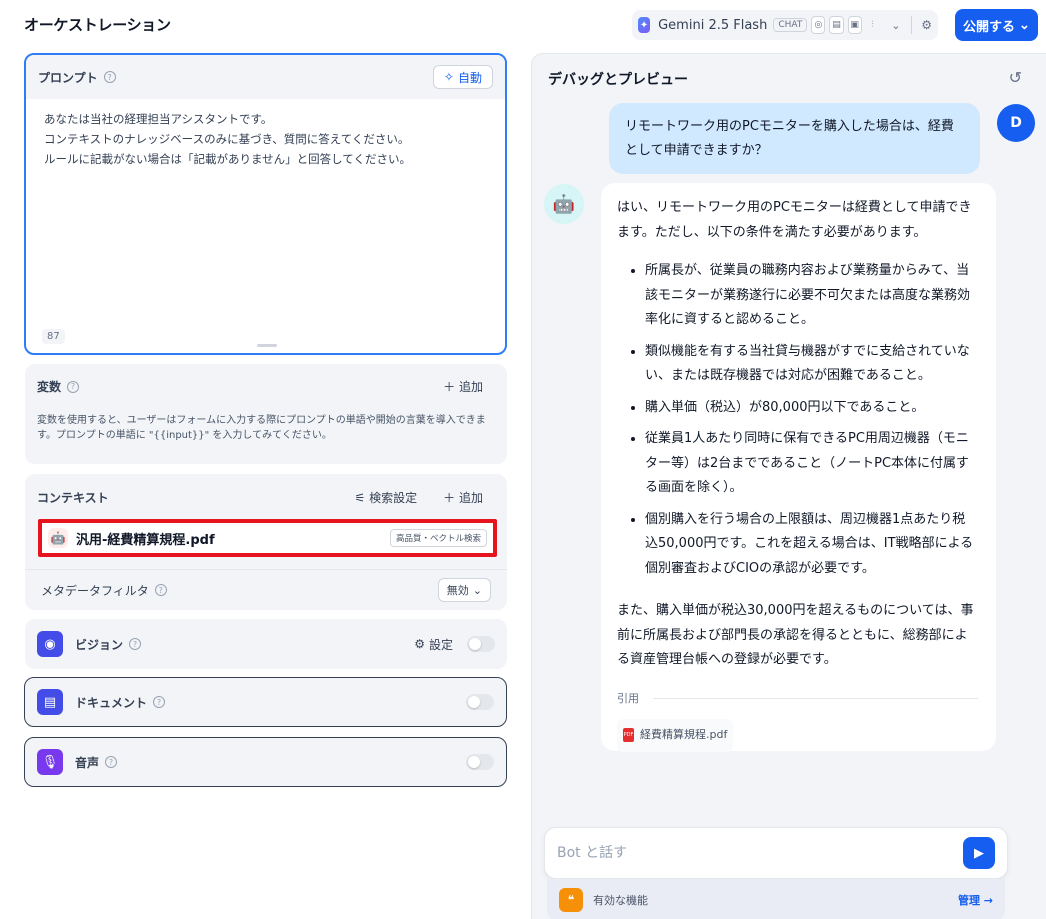  Describe the element at coordinates (854, 25) in the screenshot. I see `video-icon: ▣` at that location.